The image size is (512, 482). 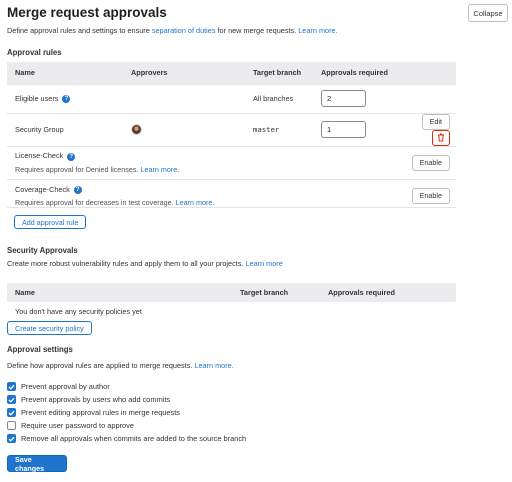 I want to click on create-security-policy-button: Create security policy, so click(x=49, y=328).